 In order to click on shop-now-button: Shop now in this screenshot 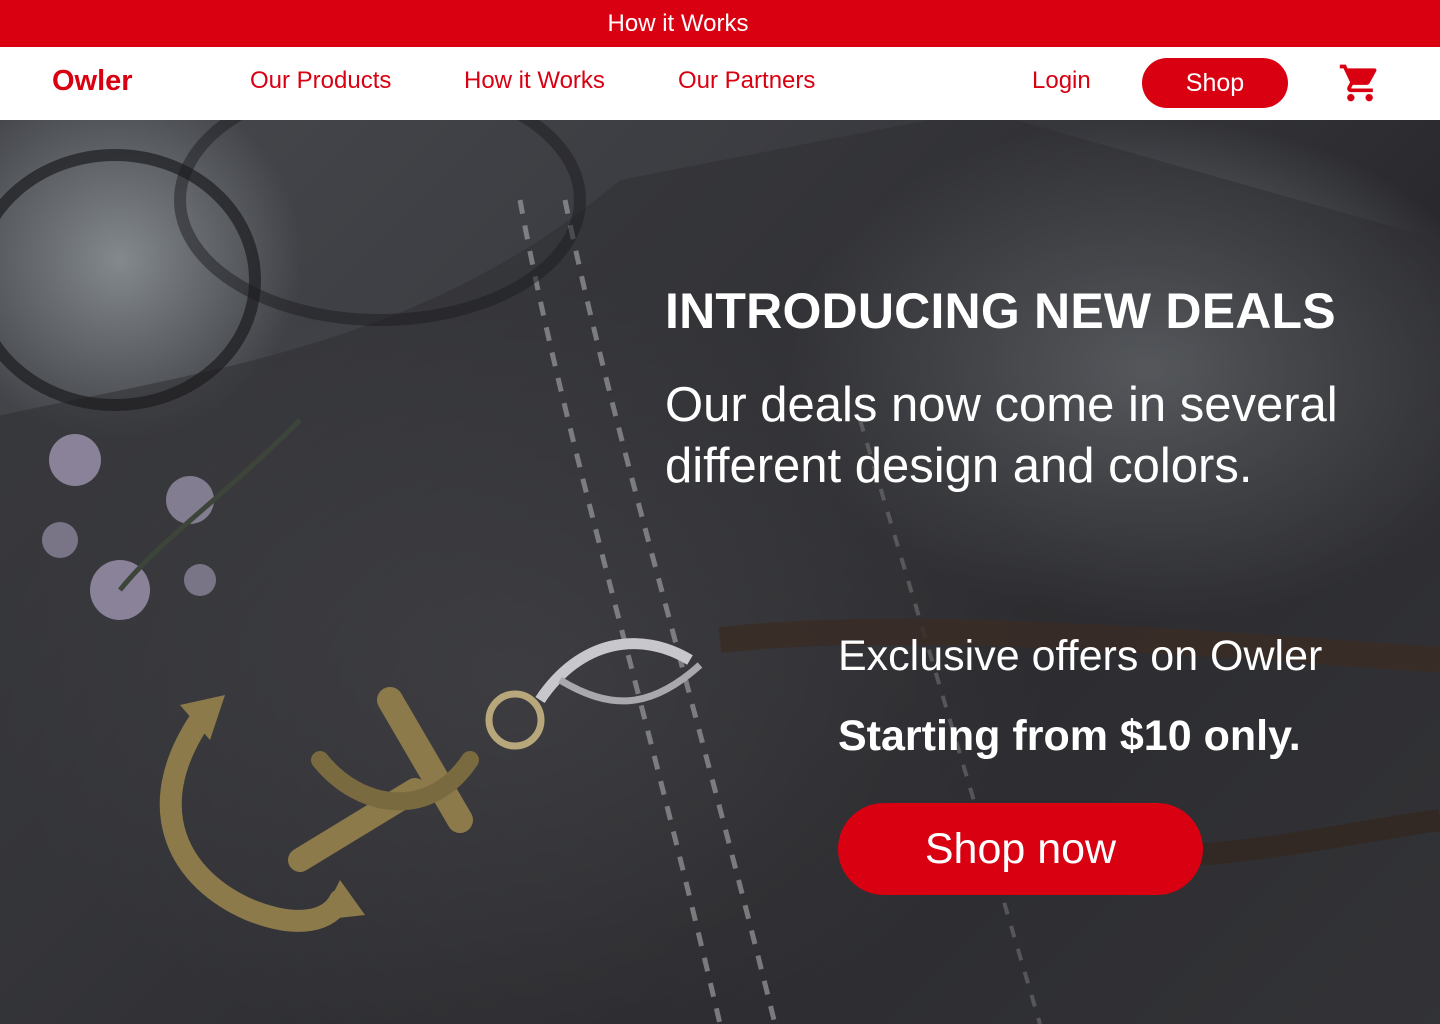, I will do `click(1020, 849)`.